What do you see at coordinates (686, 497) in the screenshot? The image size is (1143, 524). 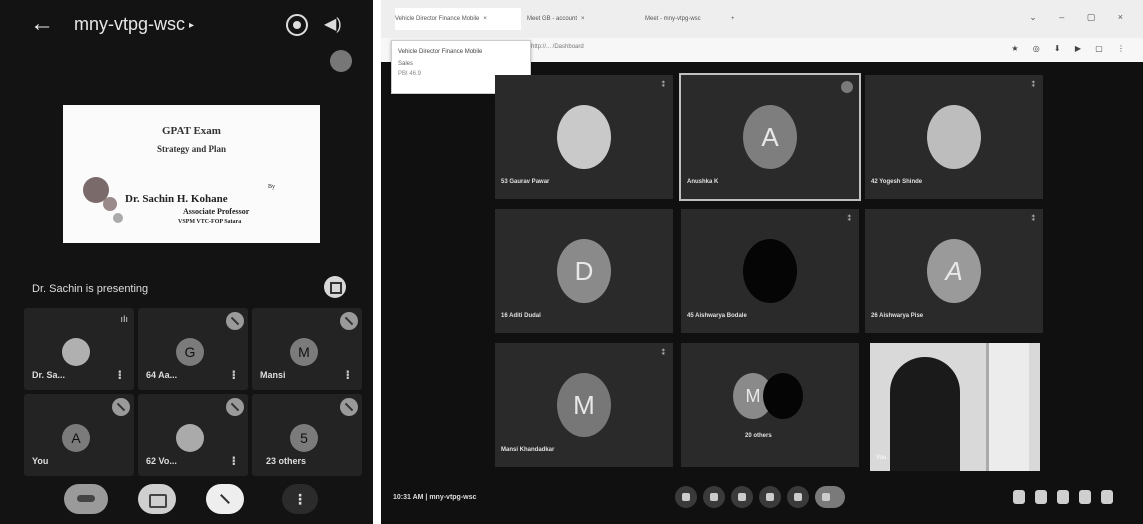 I see `mic-button` at bounding box center [686, 497].